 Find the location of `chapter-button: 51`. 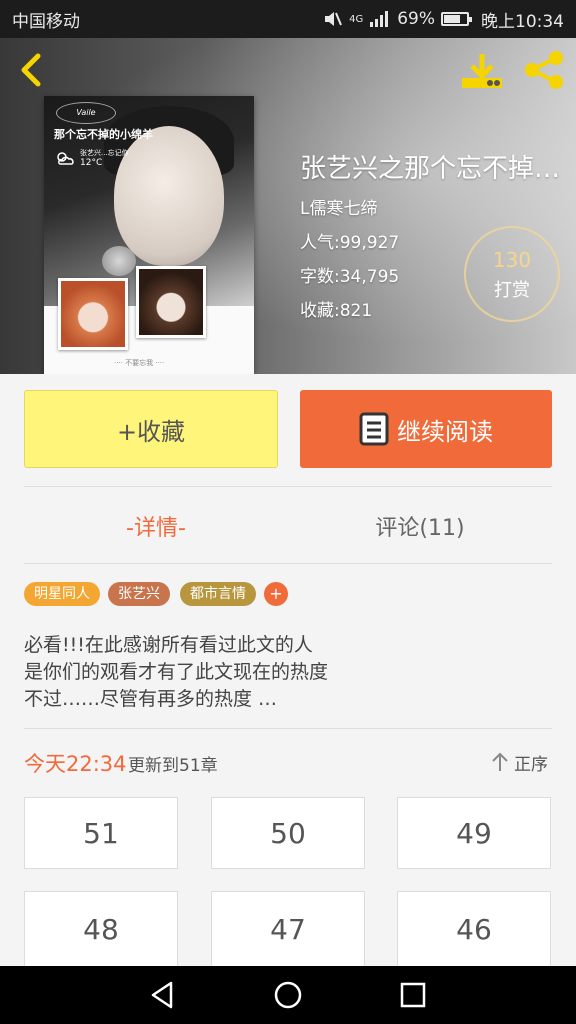

chapter-button: 51 is located at coordinates (101, 833).